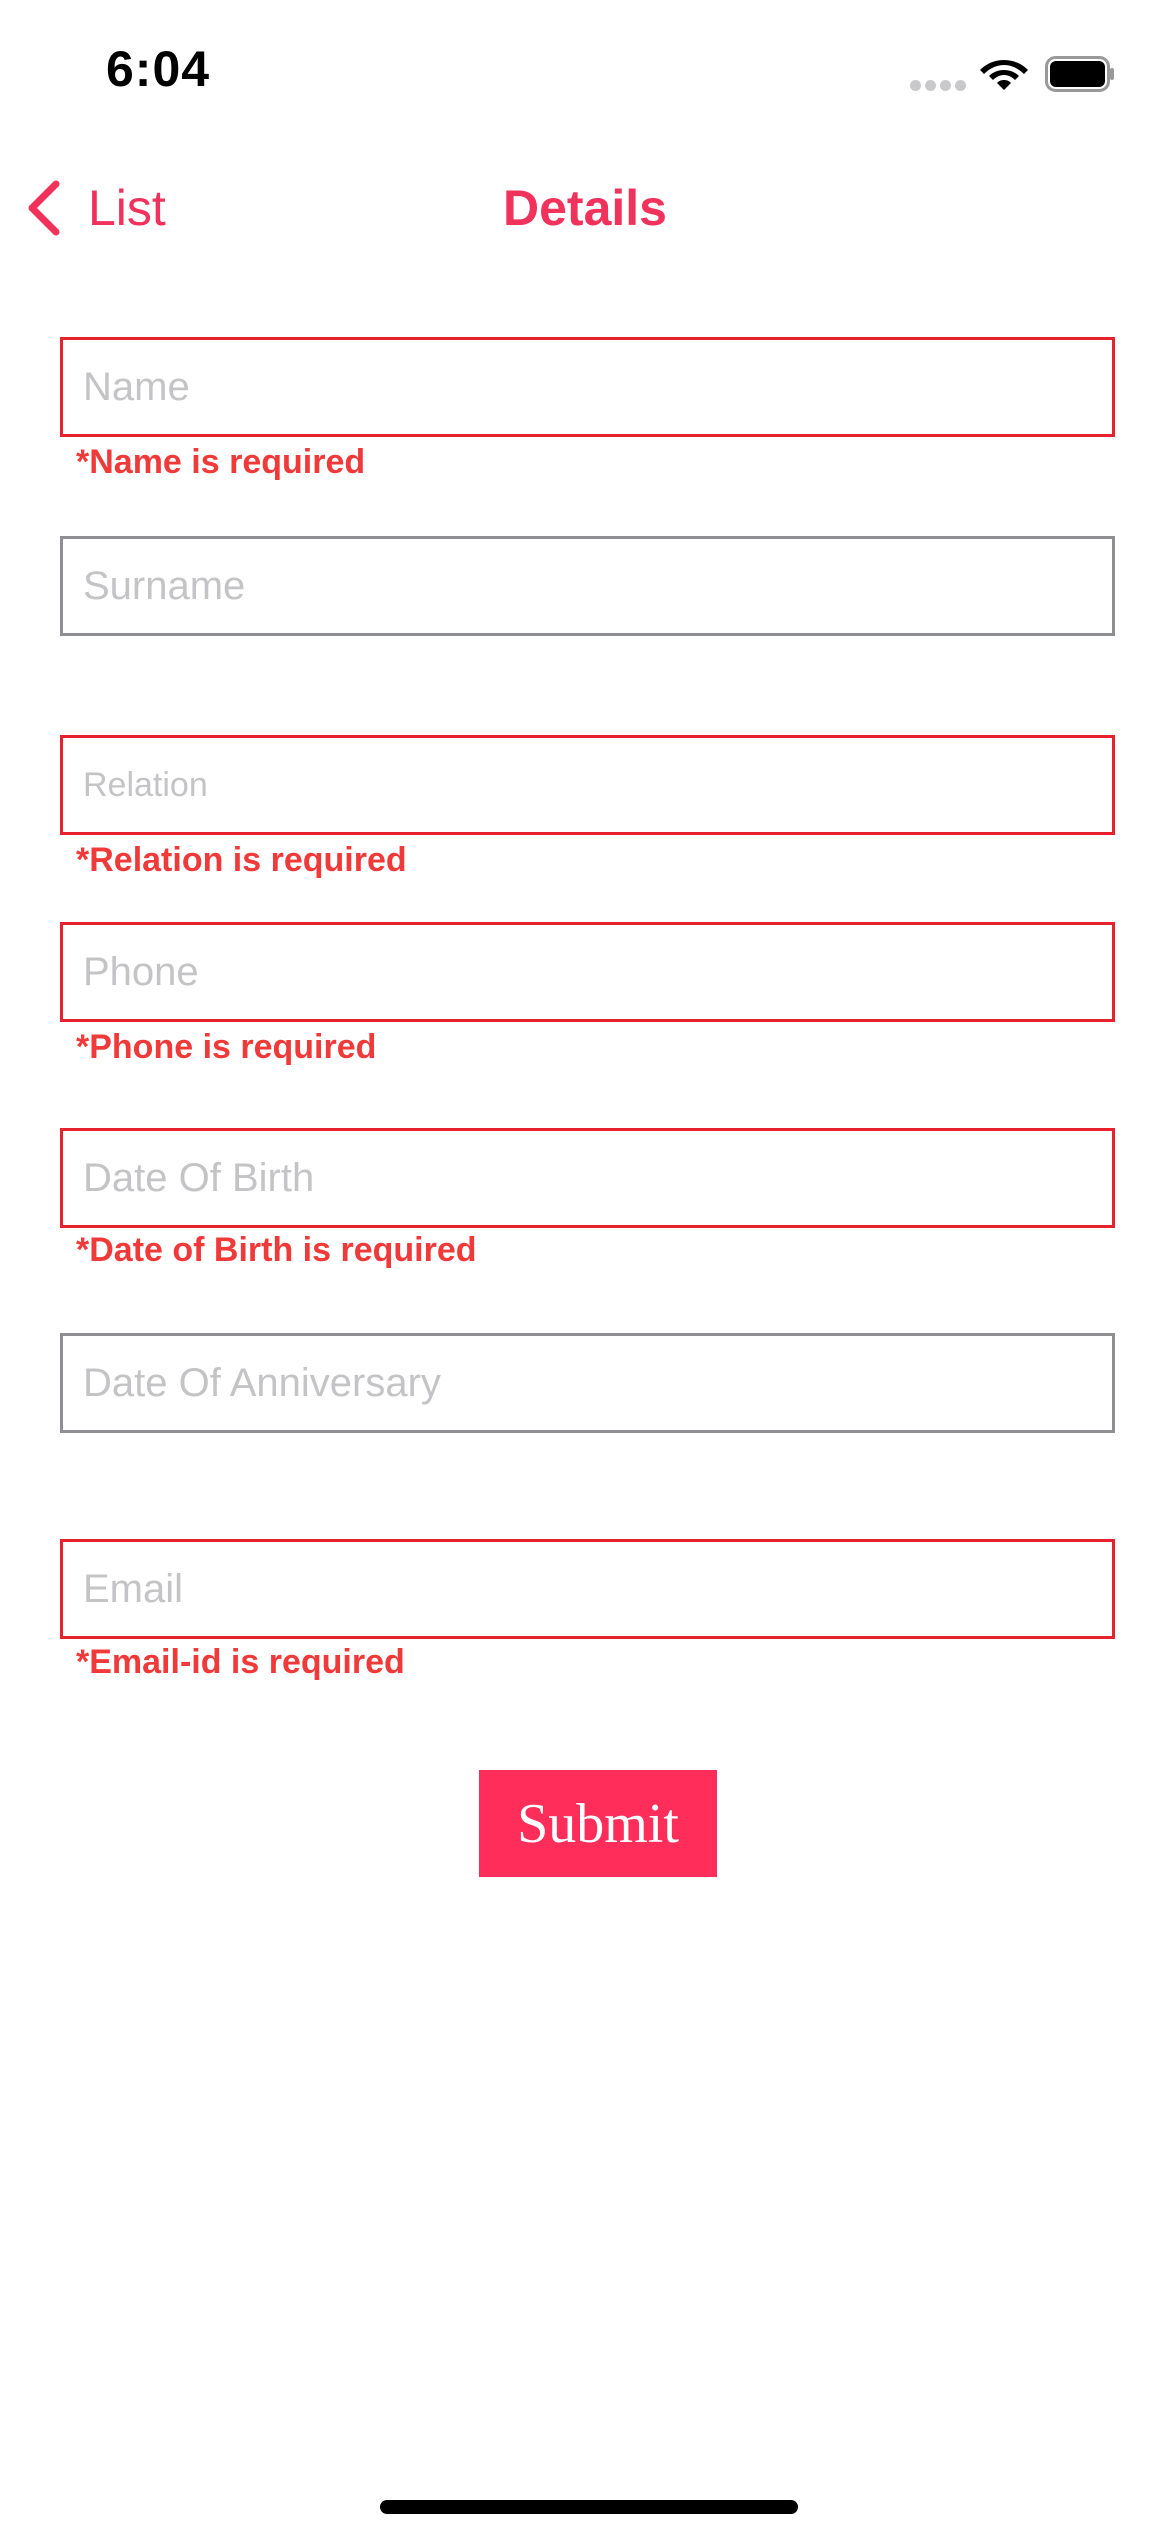  I want to click on page-title: Details, so click(585, 208).